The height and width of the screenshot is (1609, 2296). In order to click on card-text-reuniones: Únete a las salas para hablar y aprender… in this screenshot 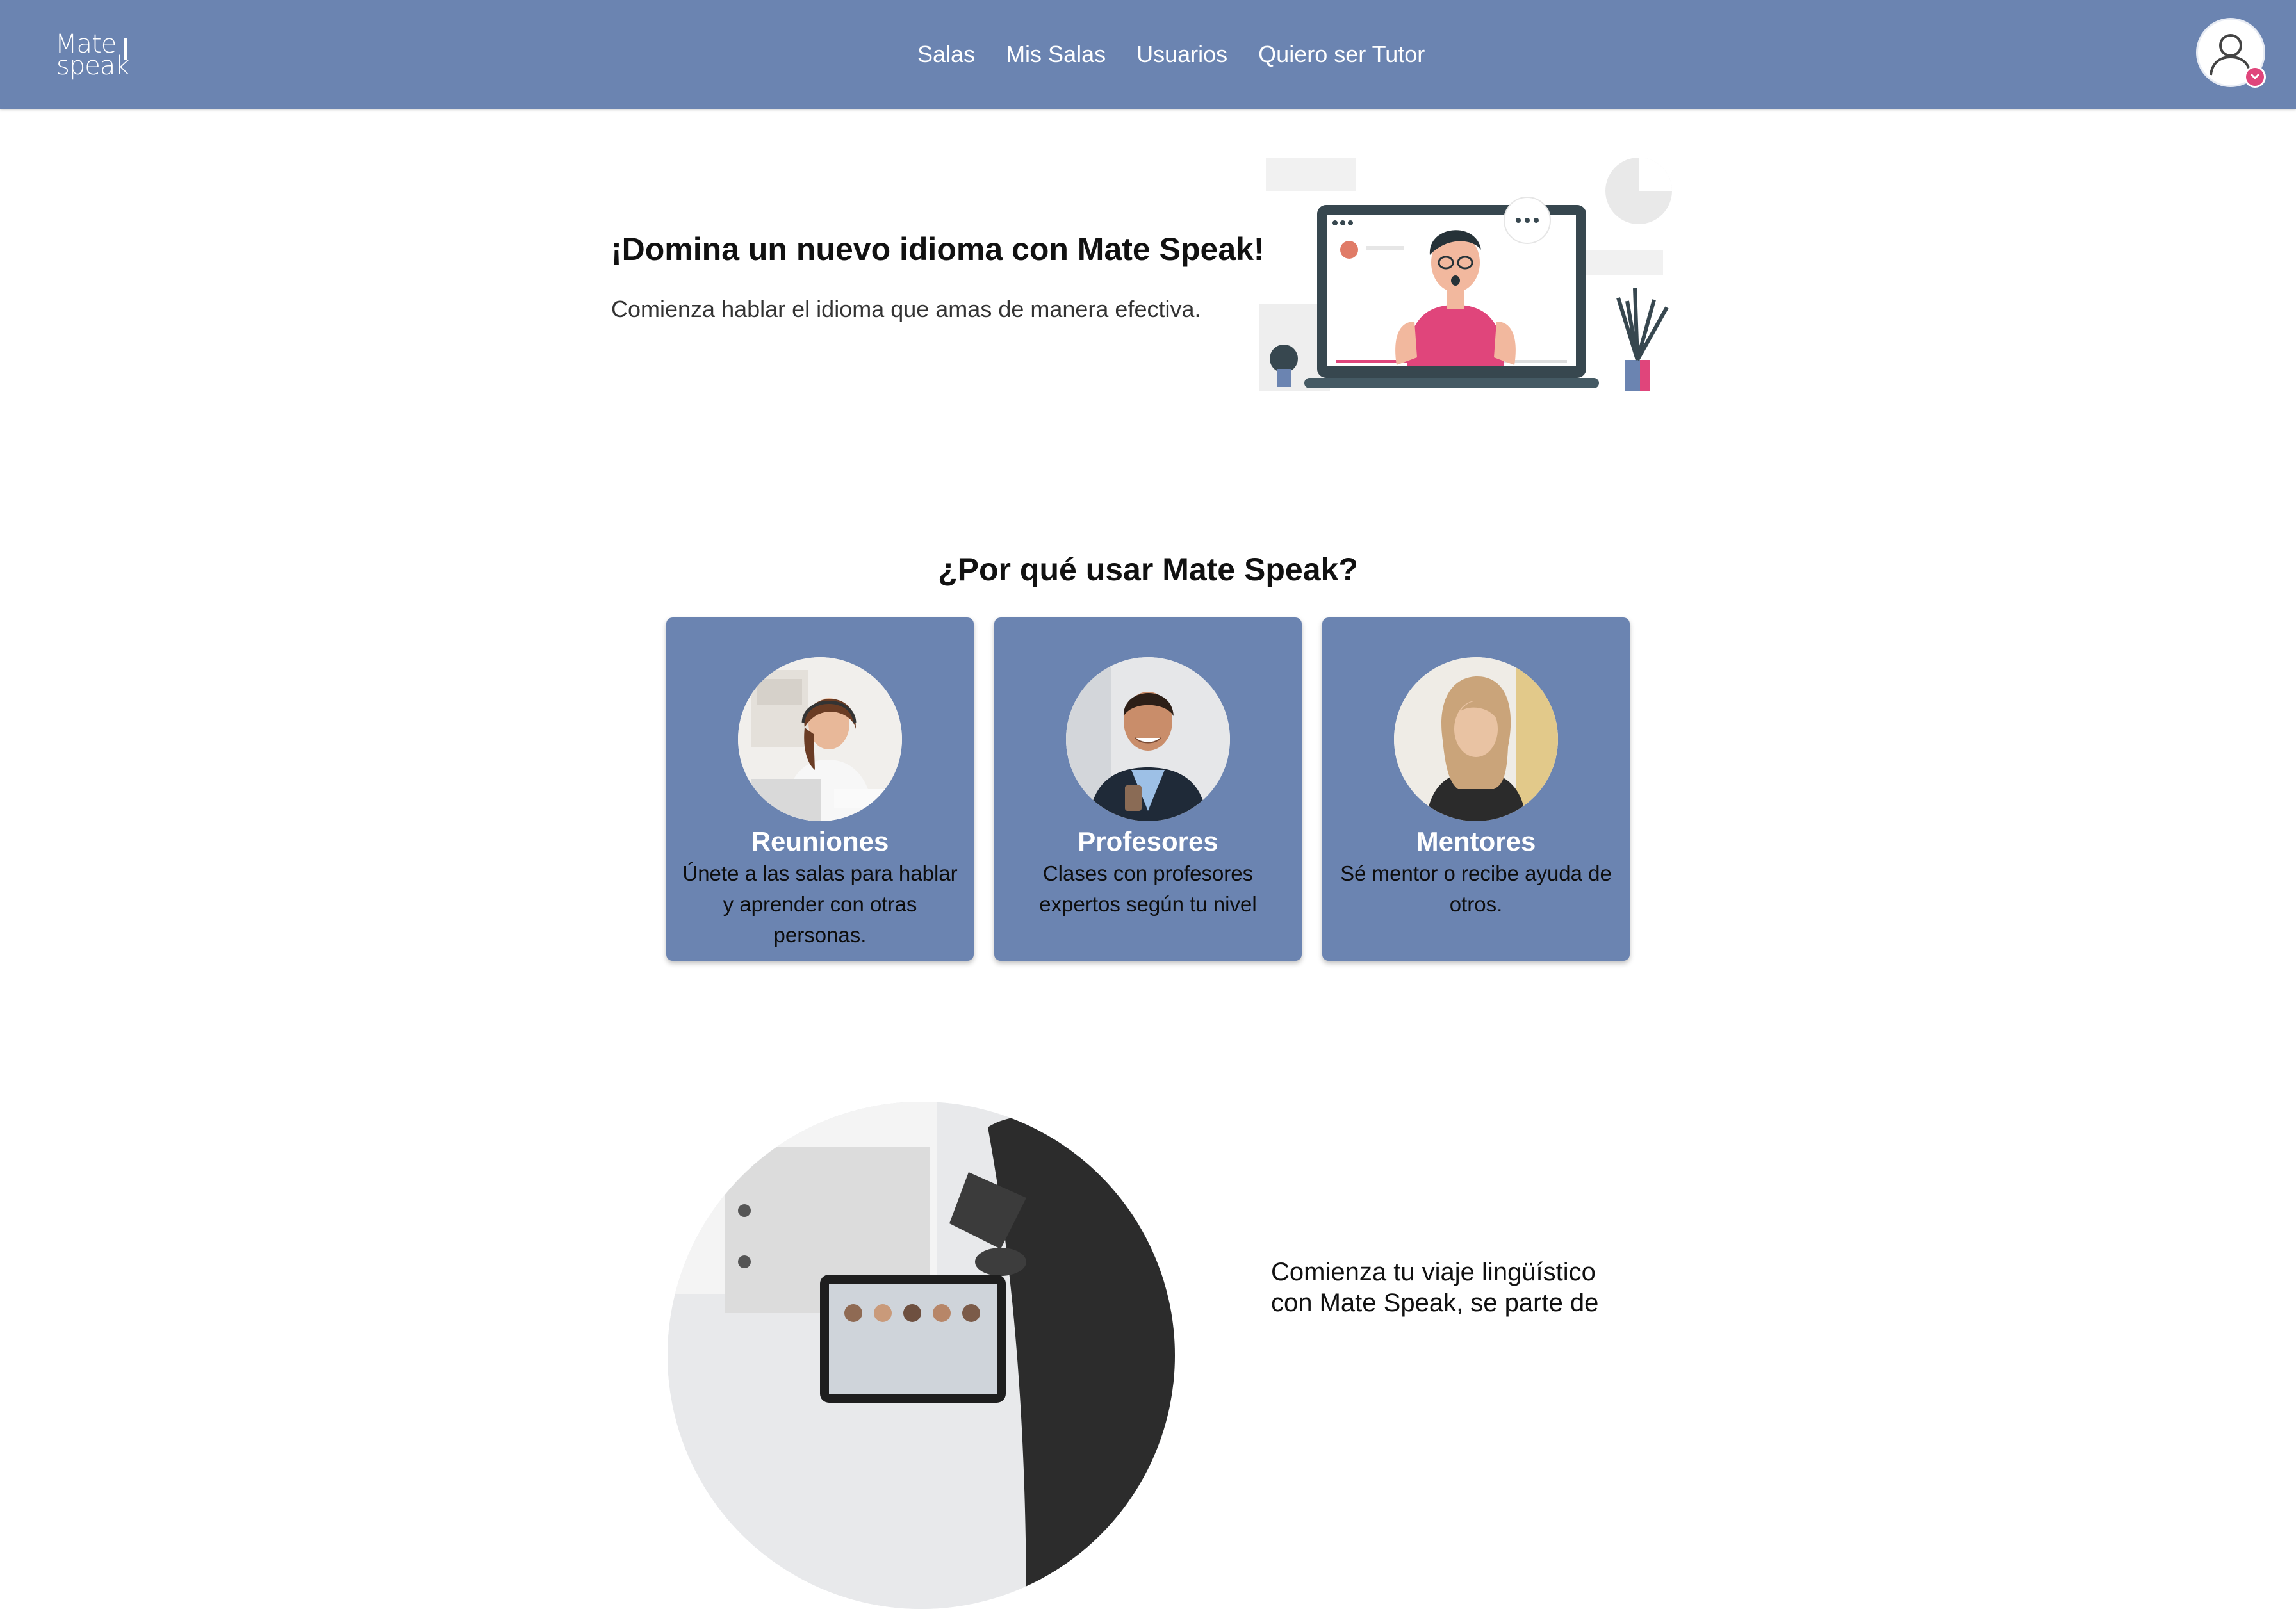, I will do `click(820, 905)`.